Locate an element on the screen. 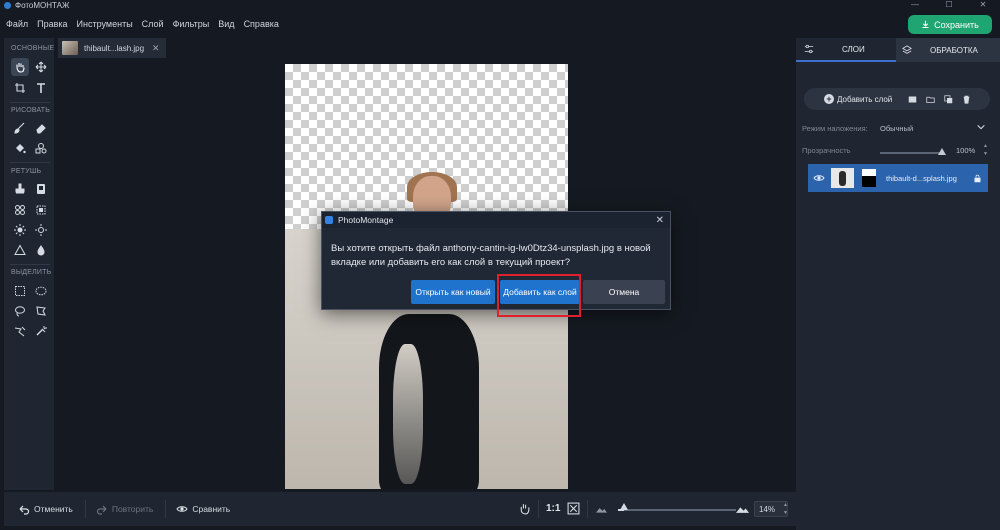  opacity-stepper: ▲ ▼ is located at coordinates (985, 150).